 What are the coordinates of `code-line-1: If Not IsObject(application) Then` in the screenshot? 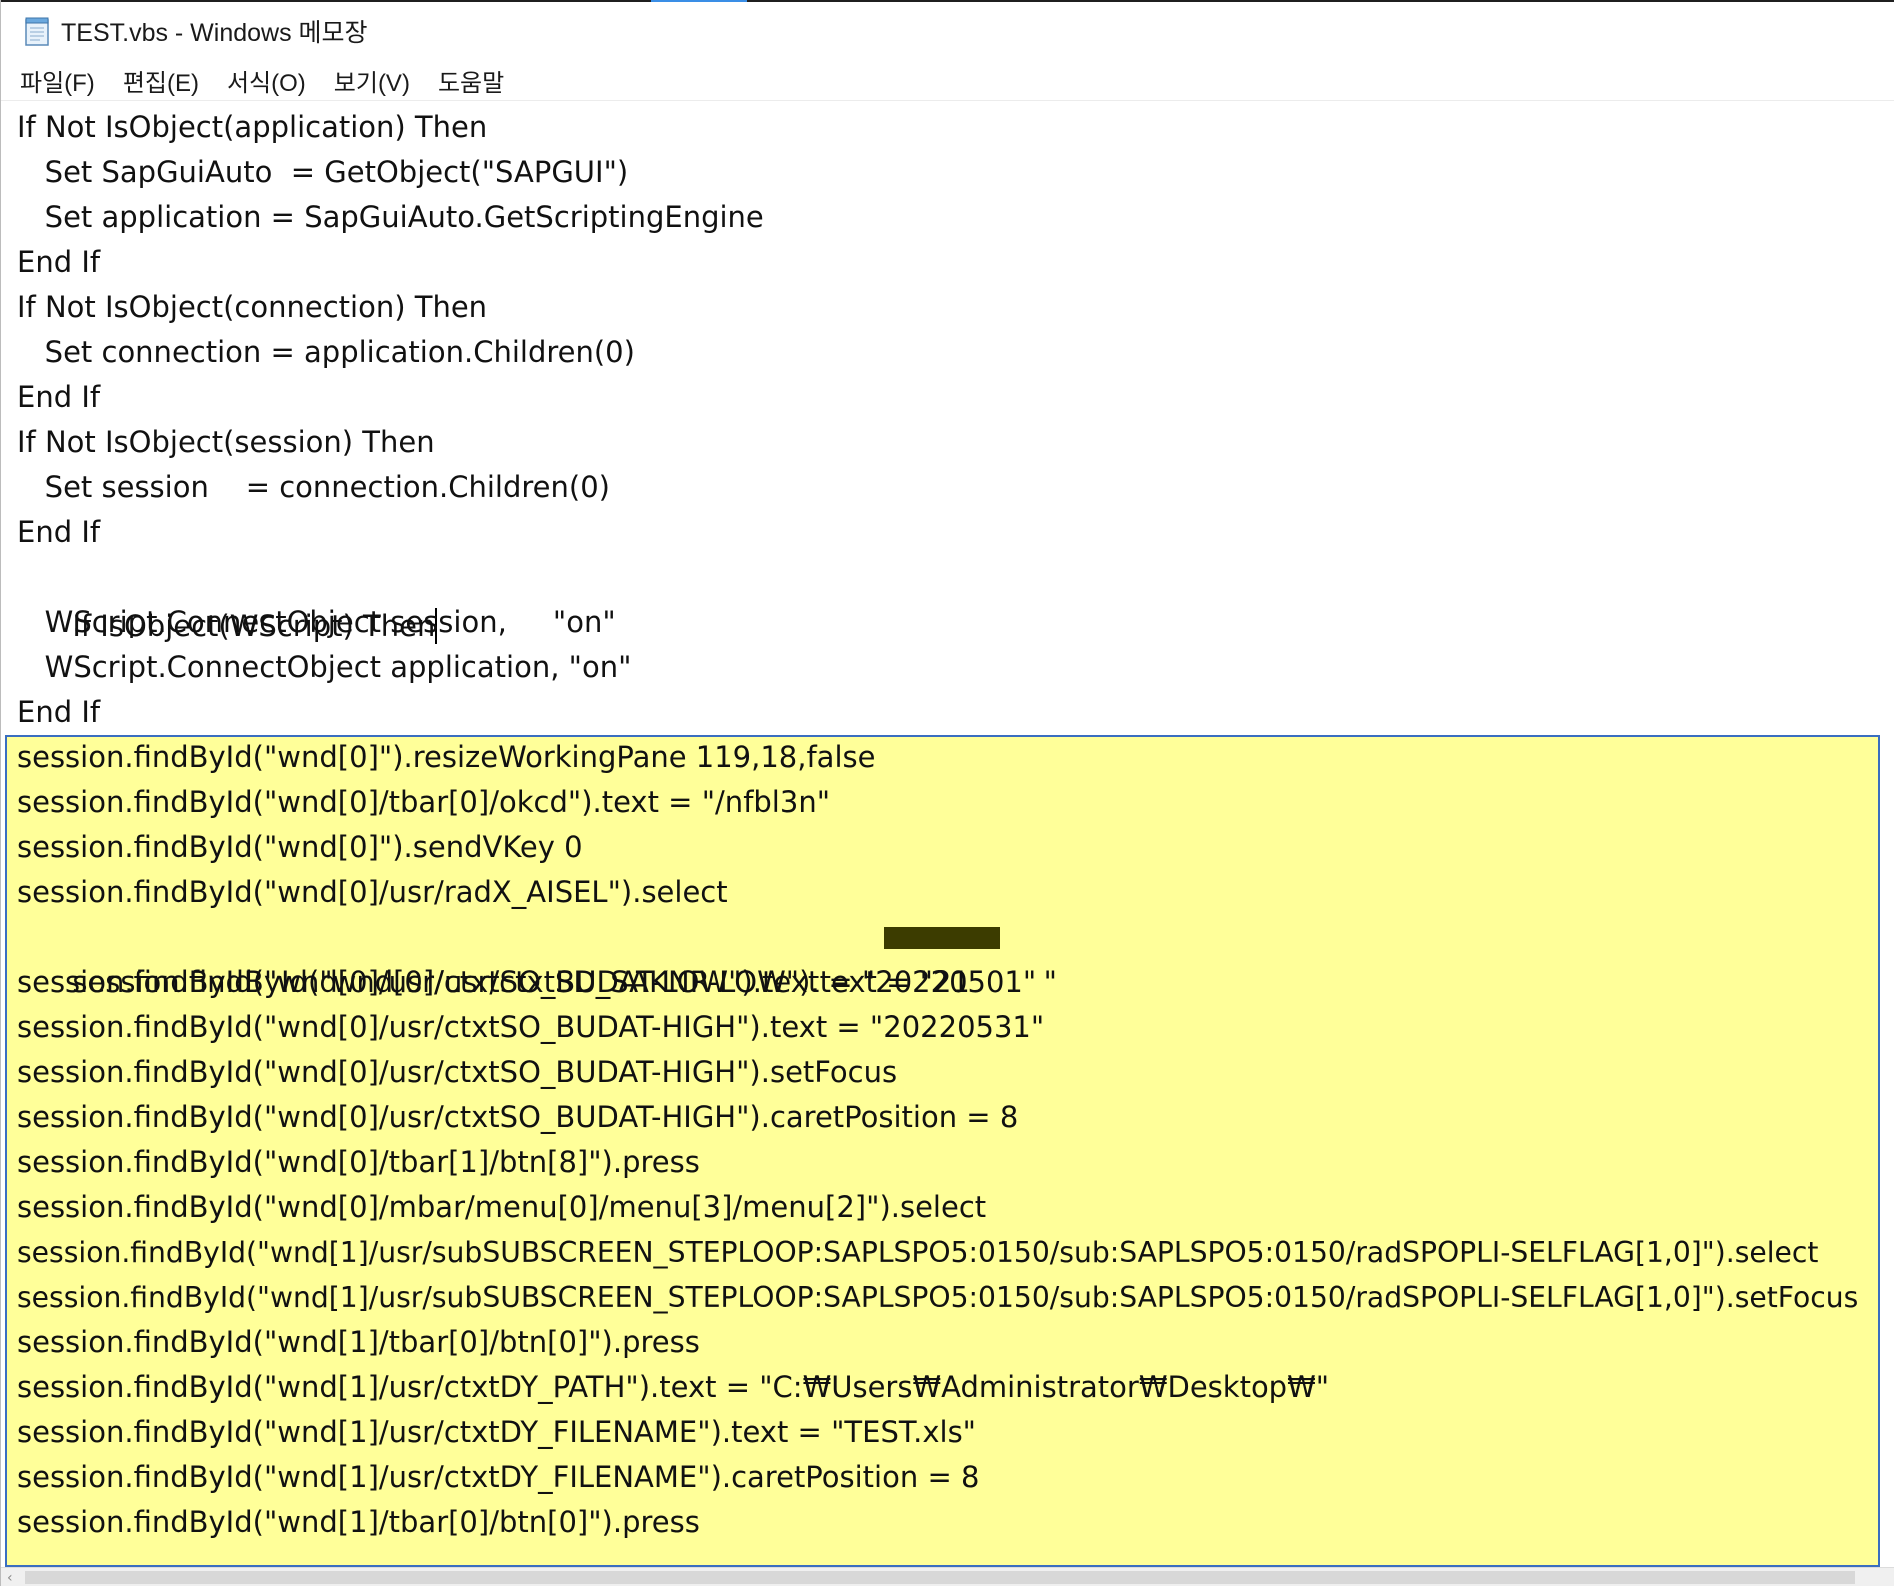 It's located at (252, 127).